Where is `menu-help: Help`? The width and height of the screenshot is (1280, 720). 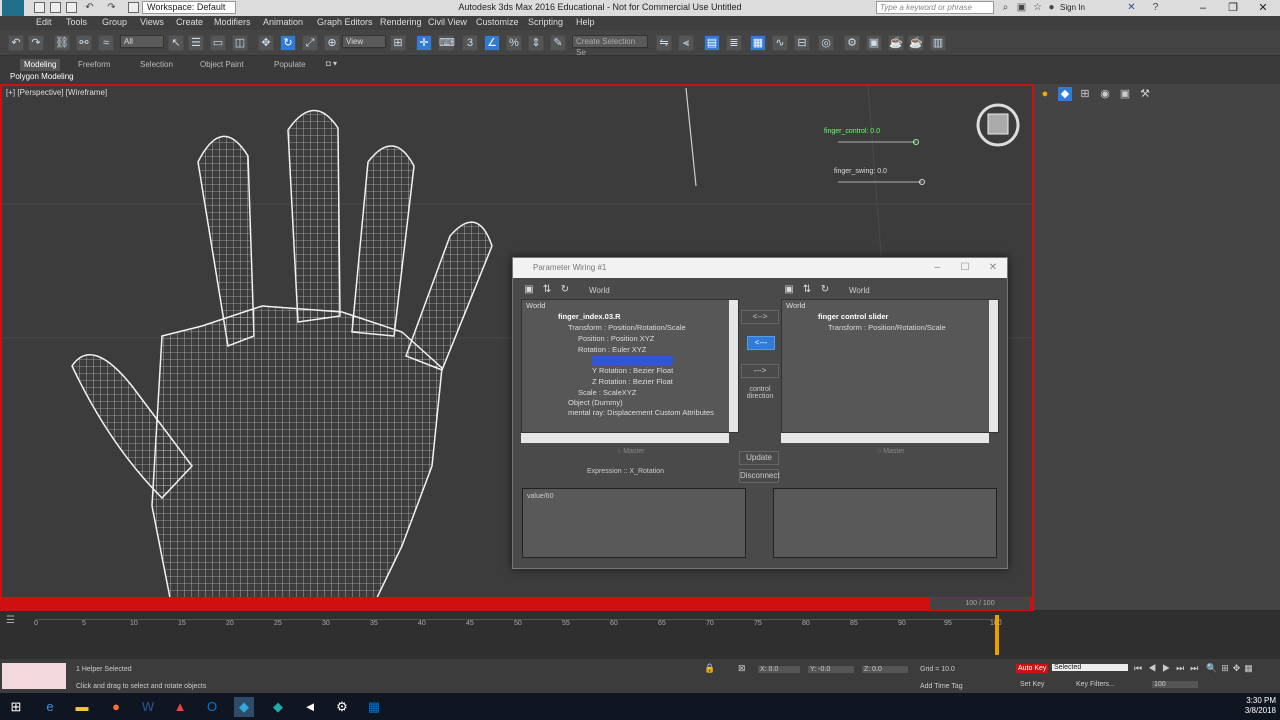
menu-help: Help is located at coordinates (585, 22).